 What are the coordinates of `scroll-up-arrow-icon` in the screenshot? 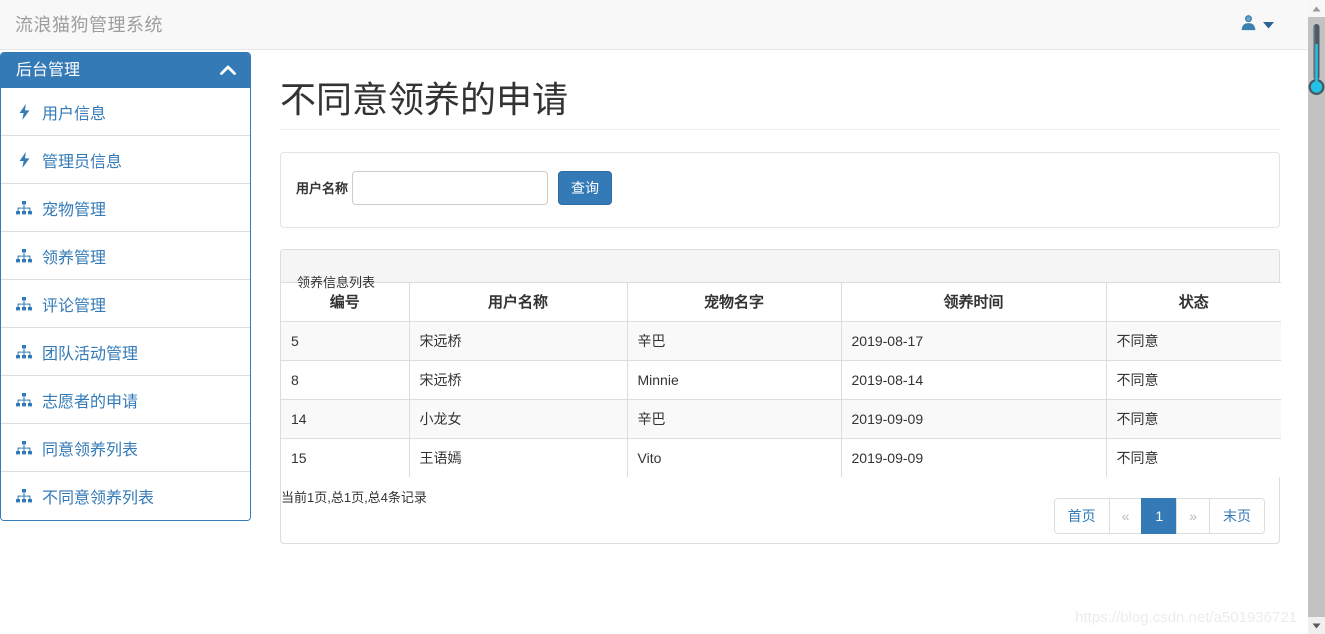 It's located at (1316, 8).